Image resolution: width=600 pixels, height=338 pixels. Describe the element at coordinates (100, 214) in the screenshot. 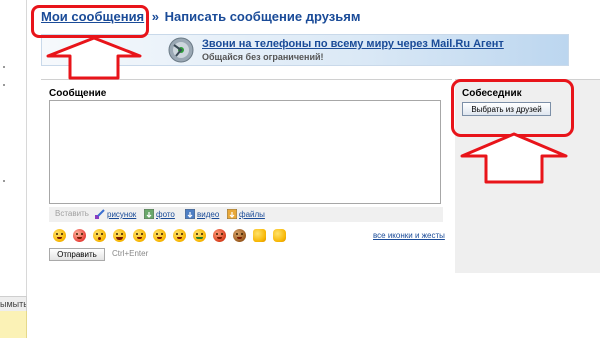

I see `drawing-icon` at that location.